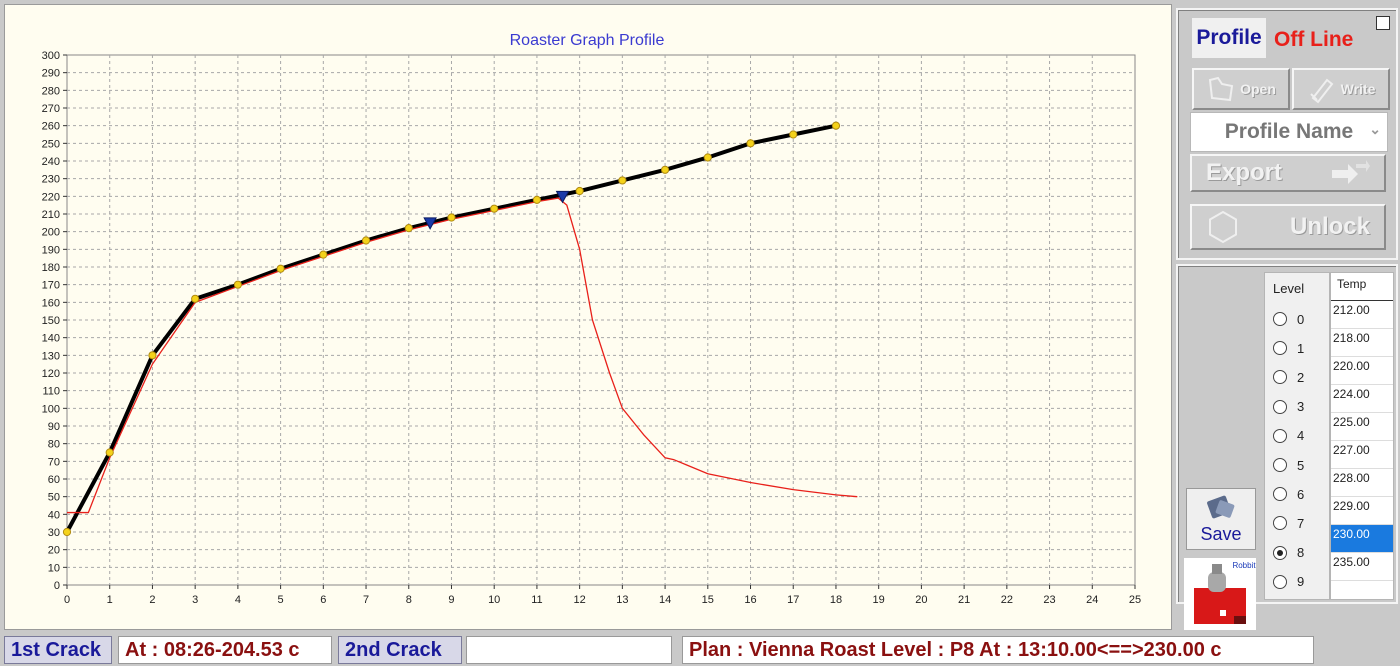  What do you see at coordinates (1362, 511) in the screenshot?
I see `temp-cell: 229.00` at bounding box center [1362, 511].